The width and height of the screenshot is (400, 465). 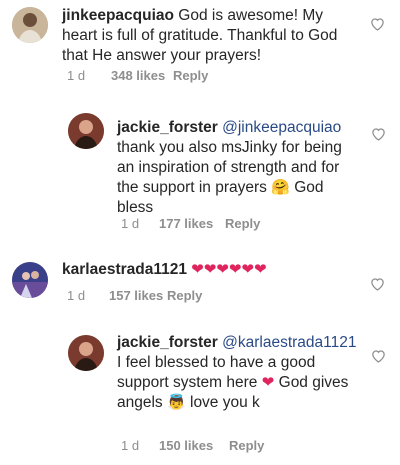 What do you see at coordinates (229, 269) in the screenshot?
I see `hearts-emoji: ❤❤❤❤❤❤` at bounding box center [229, 269].